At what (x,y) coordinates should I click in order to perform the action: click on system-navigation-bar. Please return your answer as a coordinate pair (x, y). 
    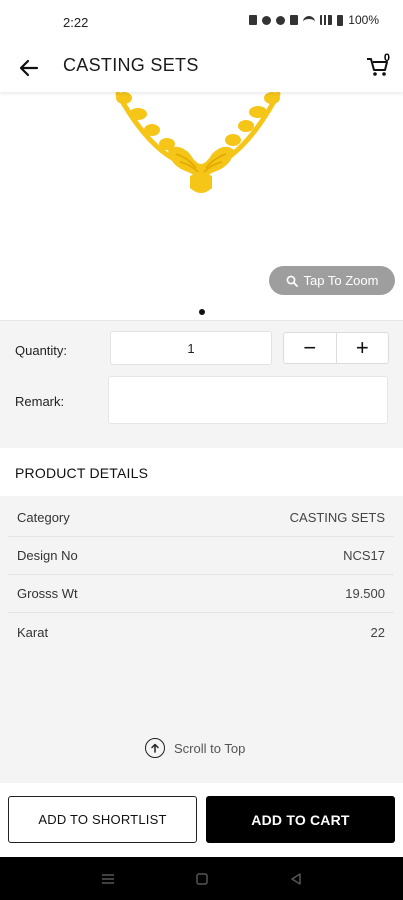
    Looking at the image, I should click on (201, 878).